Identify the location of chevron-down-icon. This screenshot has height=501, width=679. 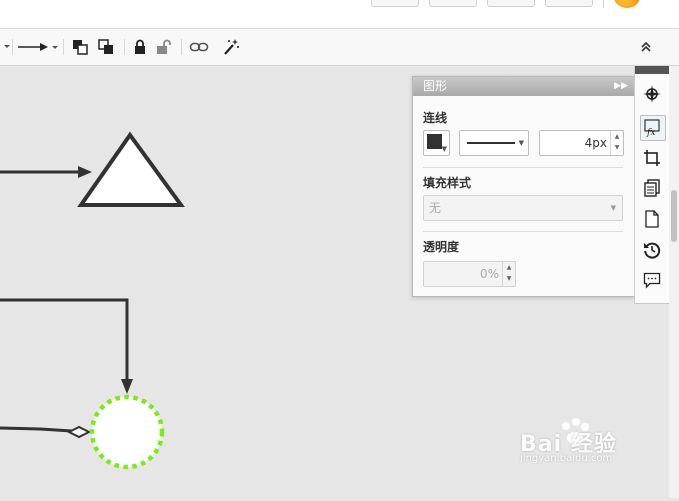
(7, 47).